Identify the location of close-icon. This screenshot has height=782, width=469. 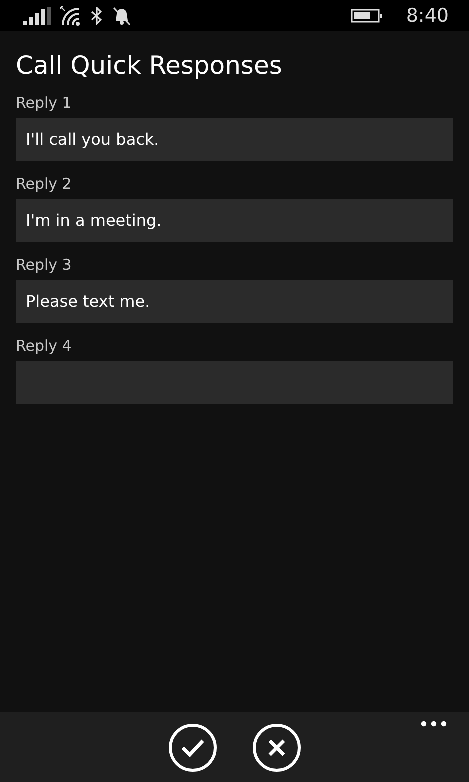
(277, 748).